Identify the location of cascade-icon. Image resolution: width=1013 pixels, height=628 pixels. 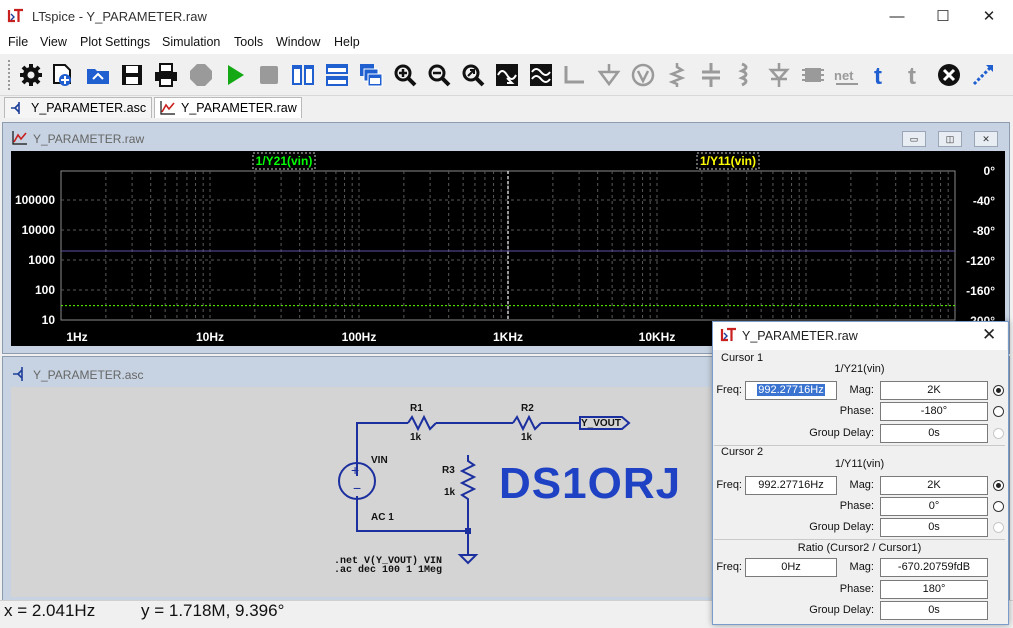
(371, 75).